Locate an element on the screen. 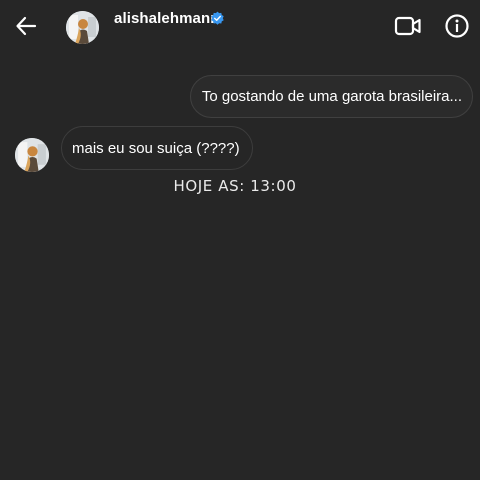 The image size is (480, 480). info-icon is located at coordinates (457, 26).